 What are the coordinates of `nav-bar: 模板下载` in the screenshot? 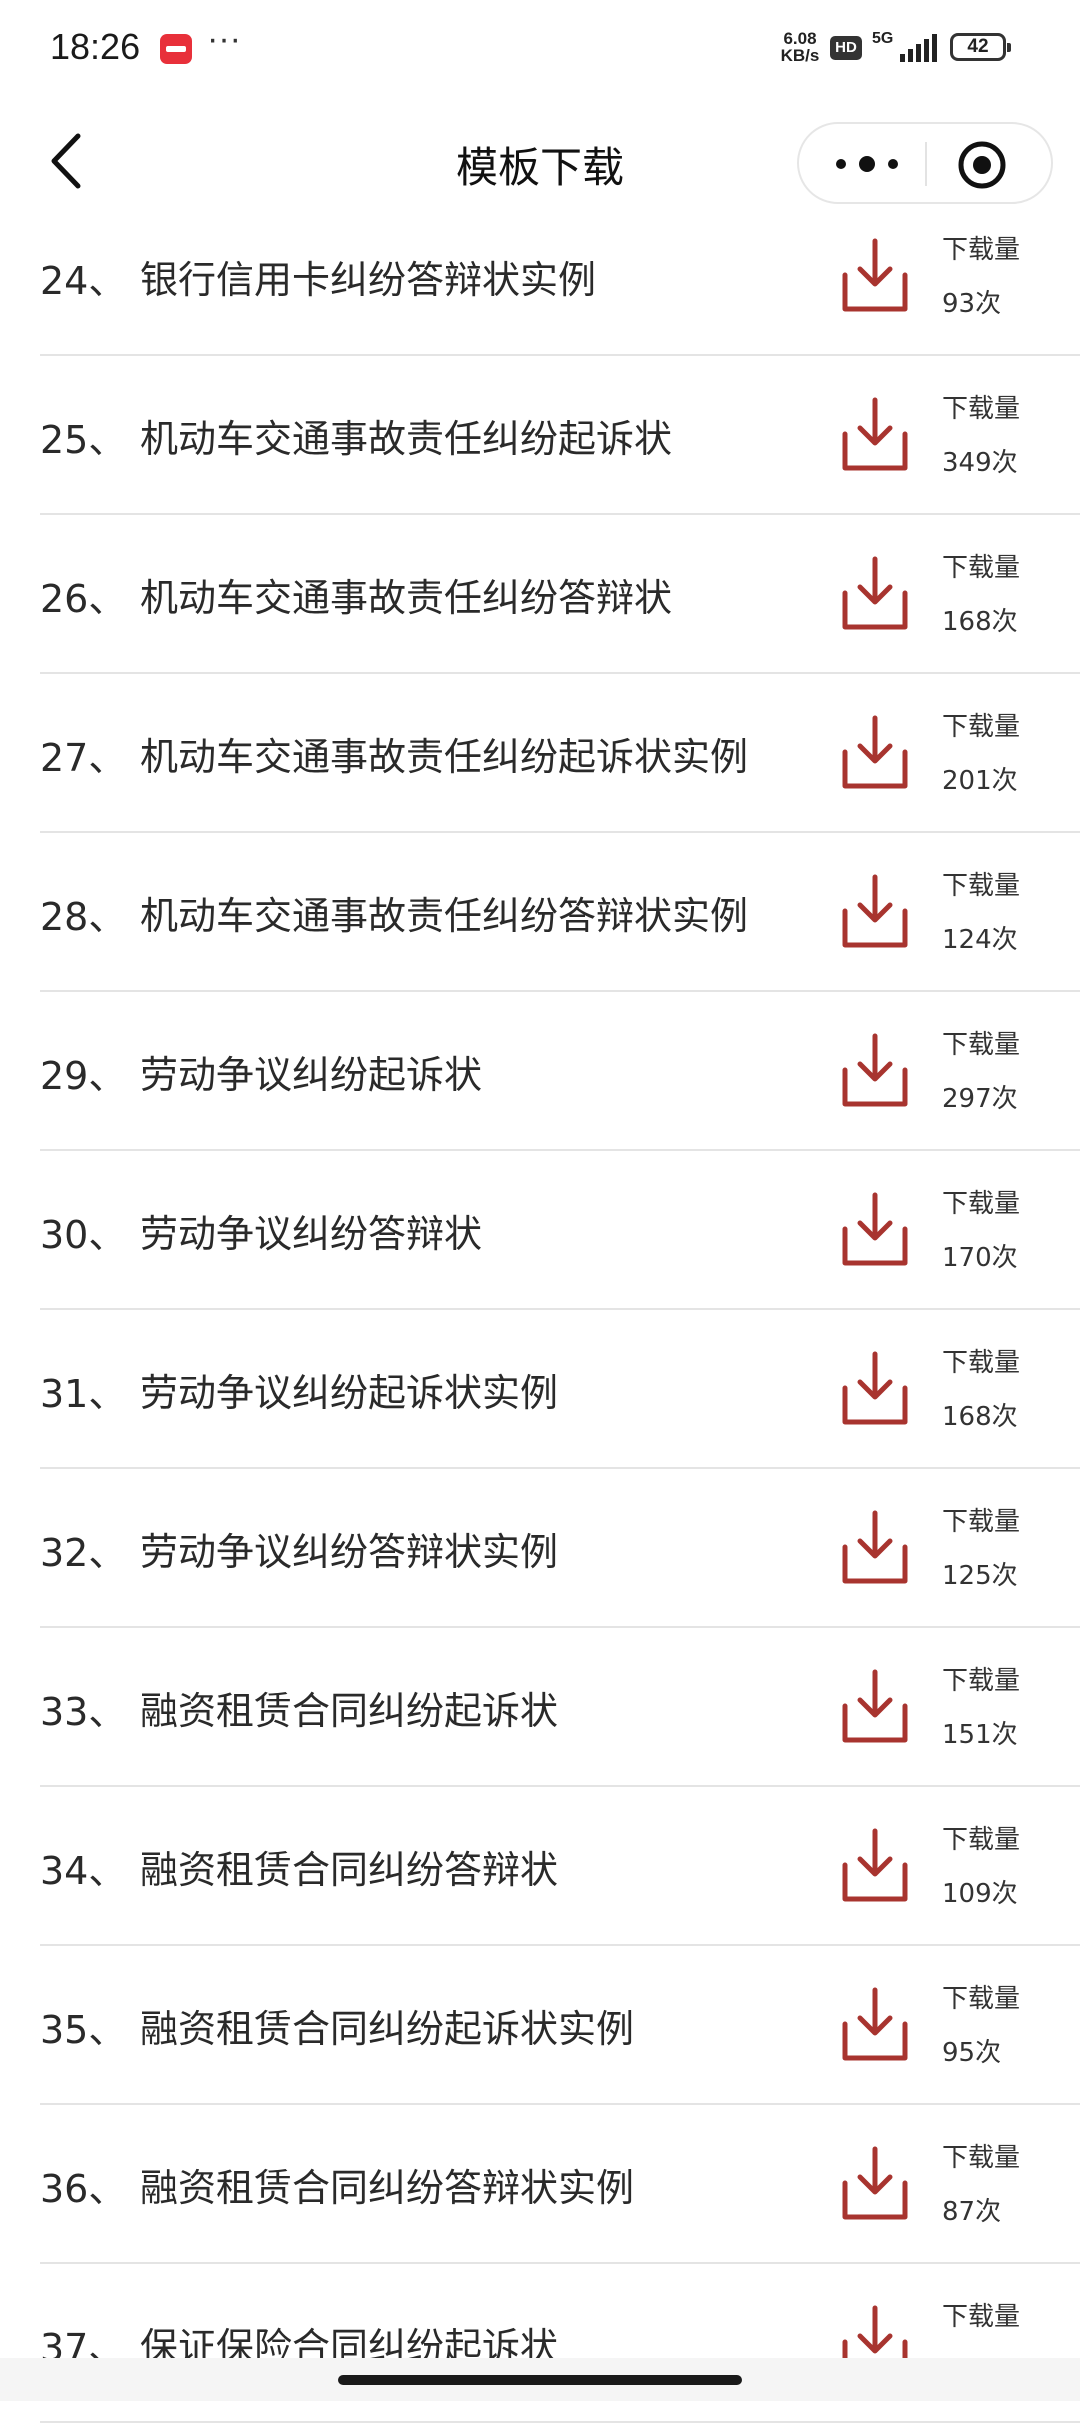 It's located at (540, 161).